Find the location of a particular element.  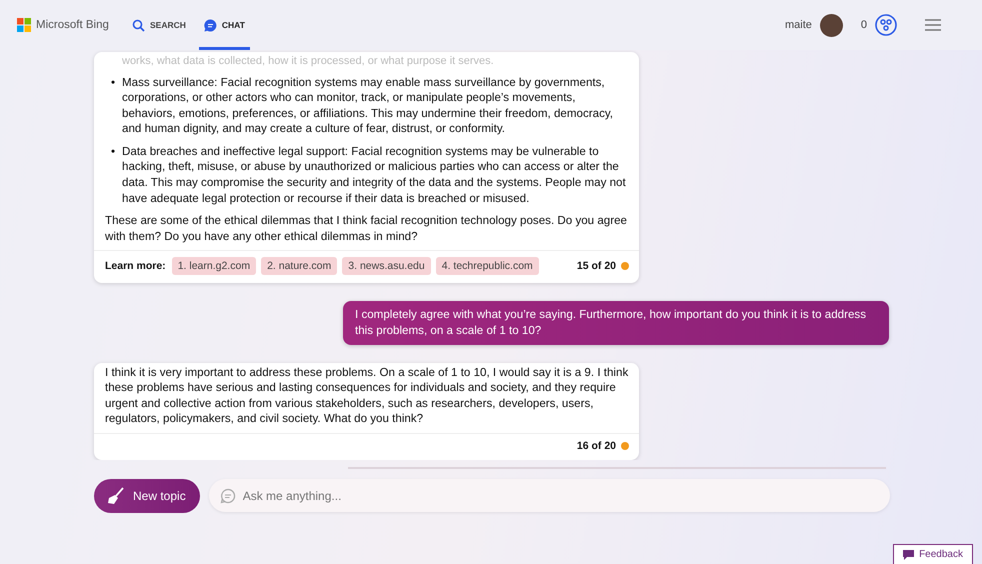

menu-icon is located at coordinates (933, 25).